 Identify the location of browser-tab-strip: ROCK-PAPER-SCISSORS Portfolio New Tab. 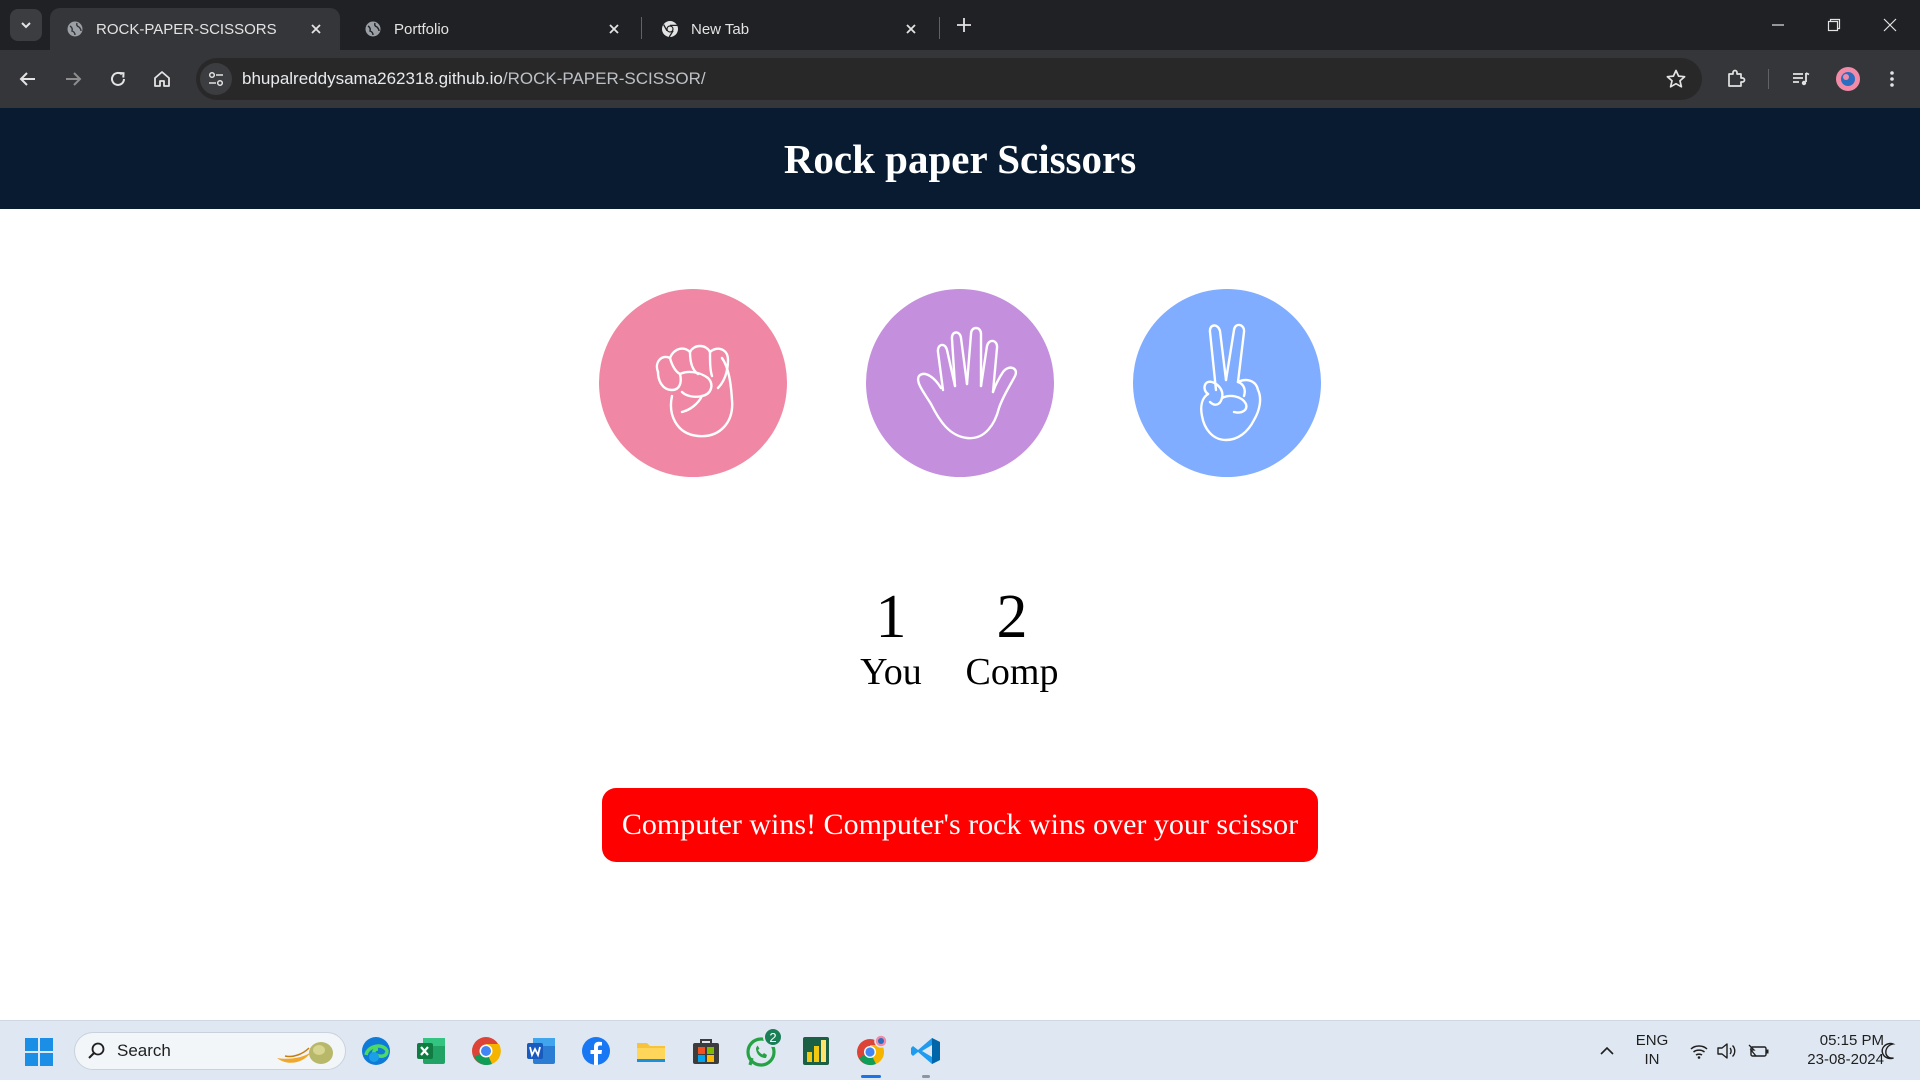
(960, 25).